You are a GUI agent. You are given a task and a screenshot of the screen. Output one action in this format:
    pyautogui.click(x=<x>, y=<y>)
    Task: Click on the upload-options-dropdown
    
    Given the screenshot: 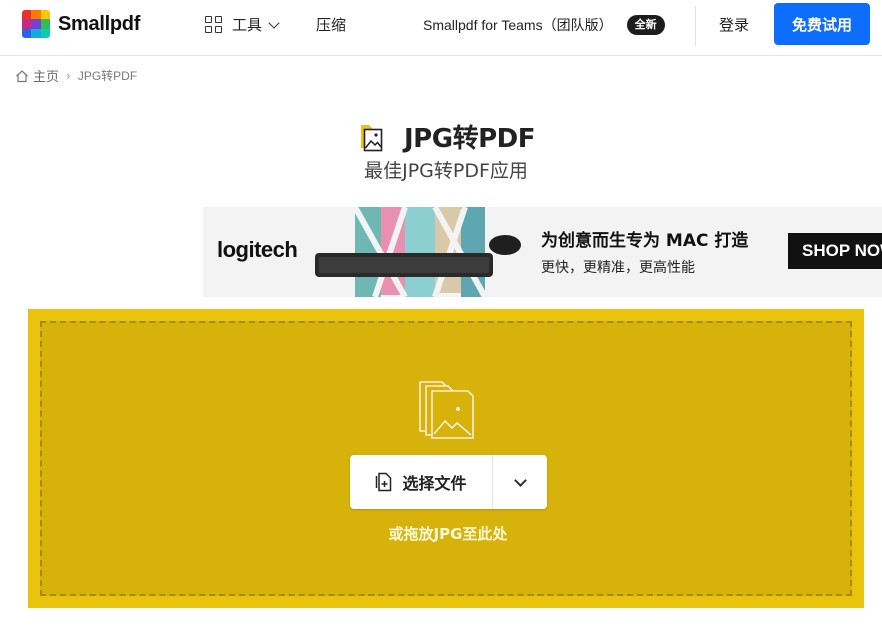 What is the action you would take?
    pyautogui.click(x=520, y=482)
    